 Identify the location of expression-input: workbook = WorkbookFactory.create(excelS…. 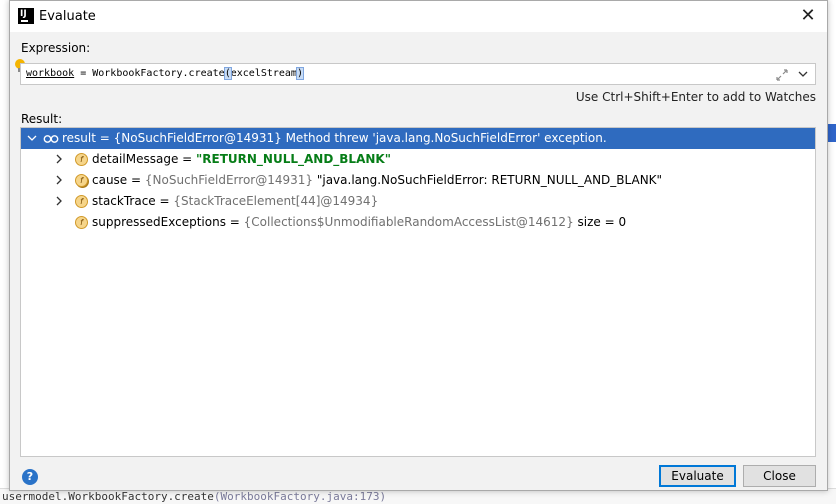
(418, 74).